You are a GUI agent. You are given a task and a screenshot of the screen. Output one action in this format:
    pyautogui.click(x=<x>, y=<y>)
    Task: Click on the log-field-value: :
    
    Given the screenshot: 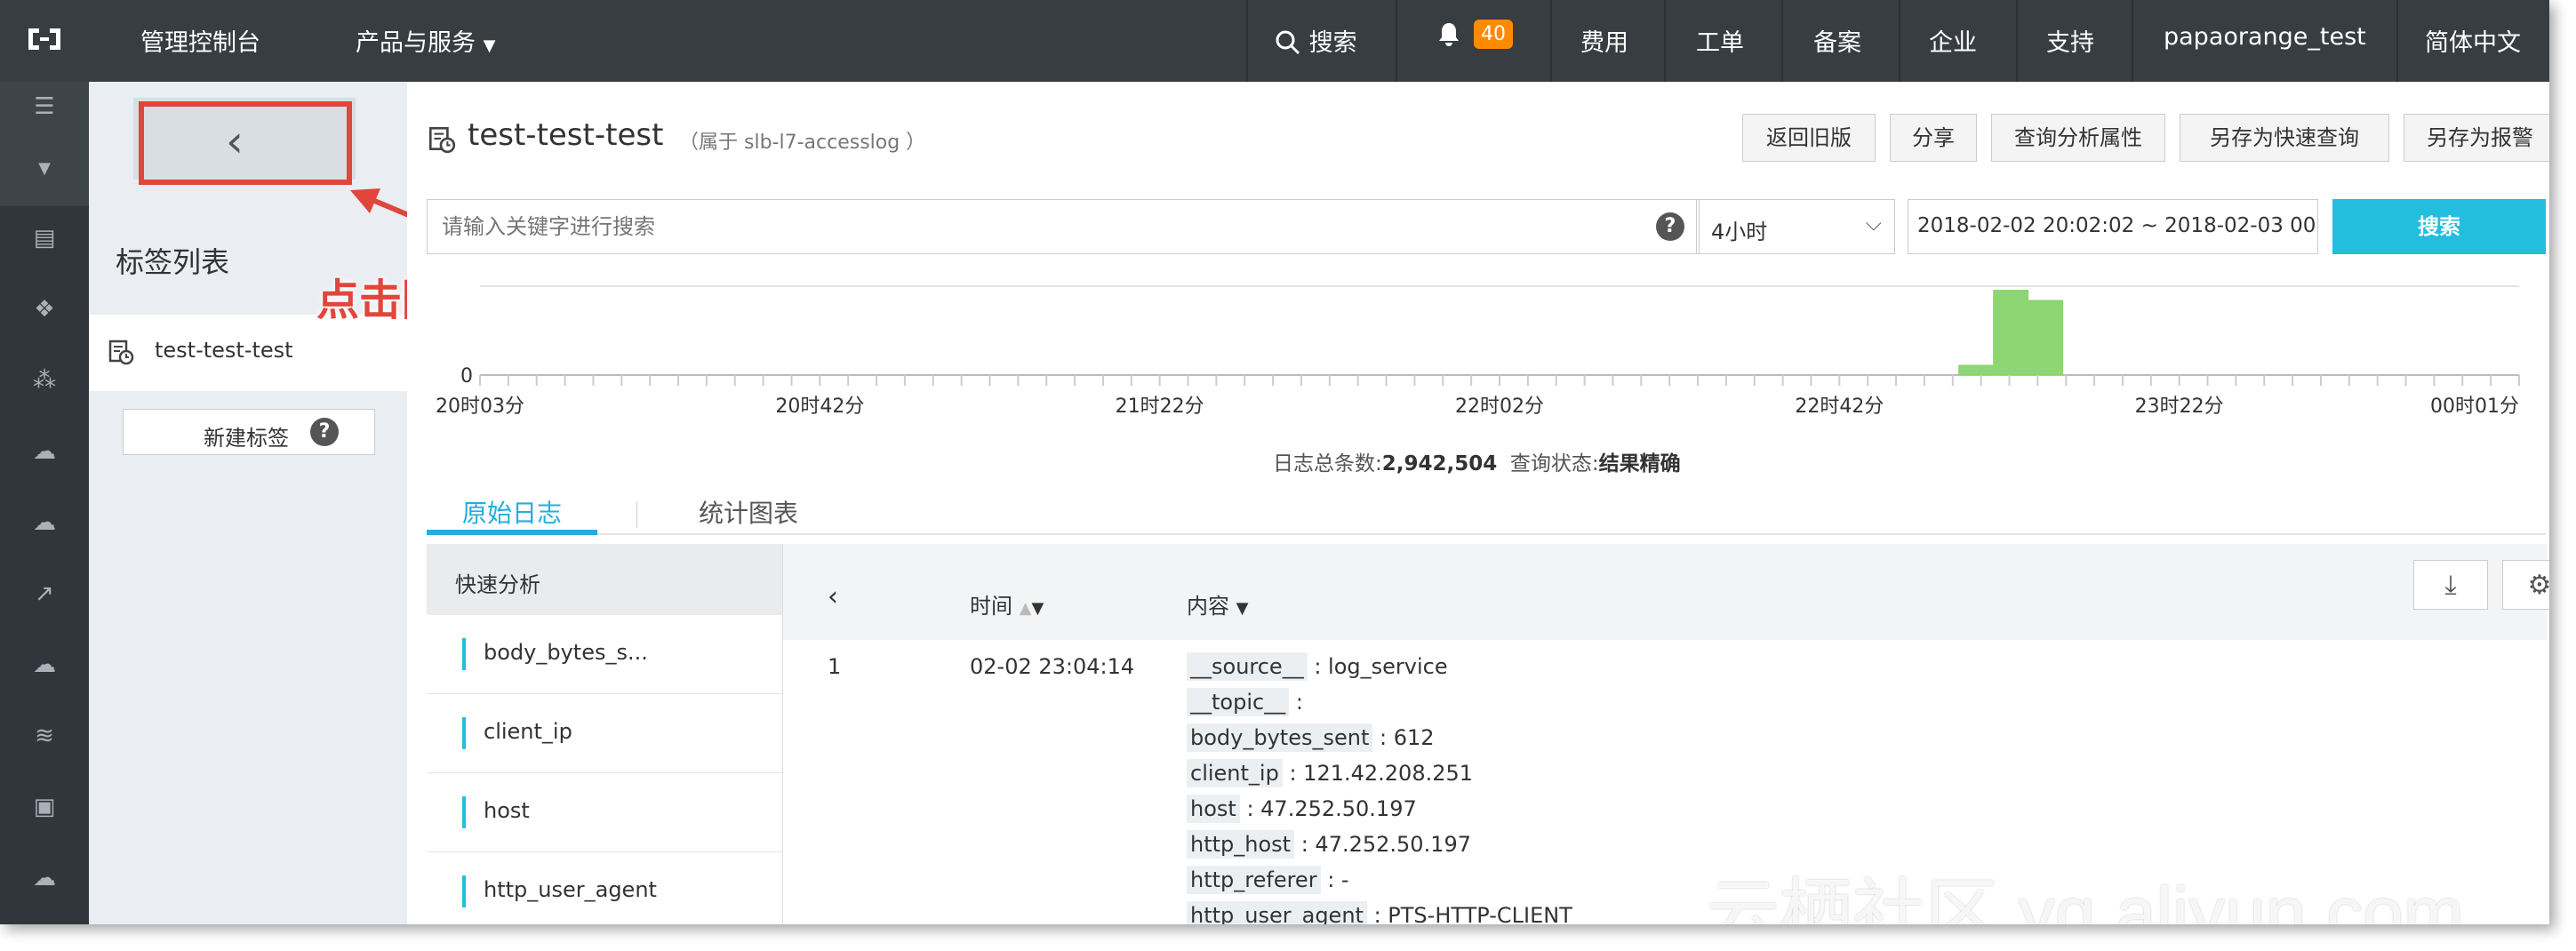 What is the action you would take?
    pyautogui.click(x=1296, y=702)
    